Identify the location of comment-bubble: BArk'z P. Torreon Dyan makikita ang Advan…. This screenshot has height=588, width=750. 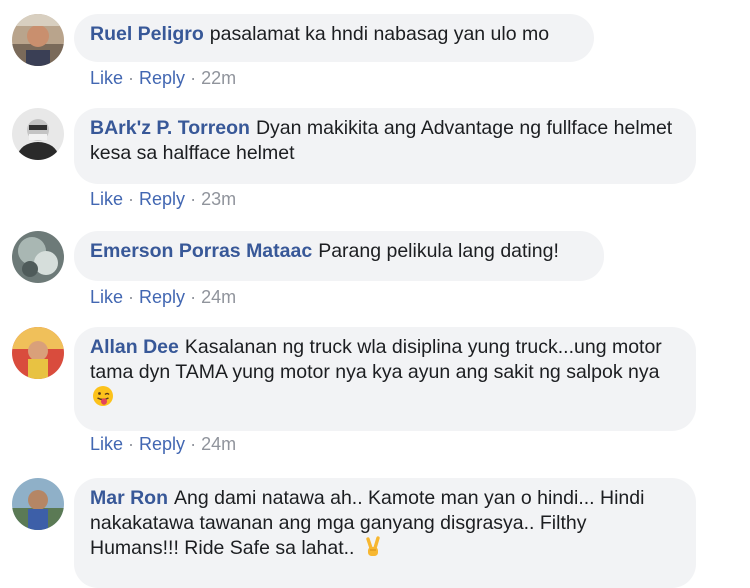
(385, 146).